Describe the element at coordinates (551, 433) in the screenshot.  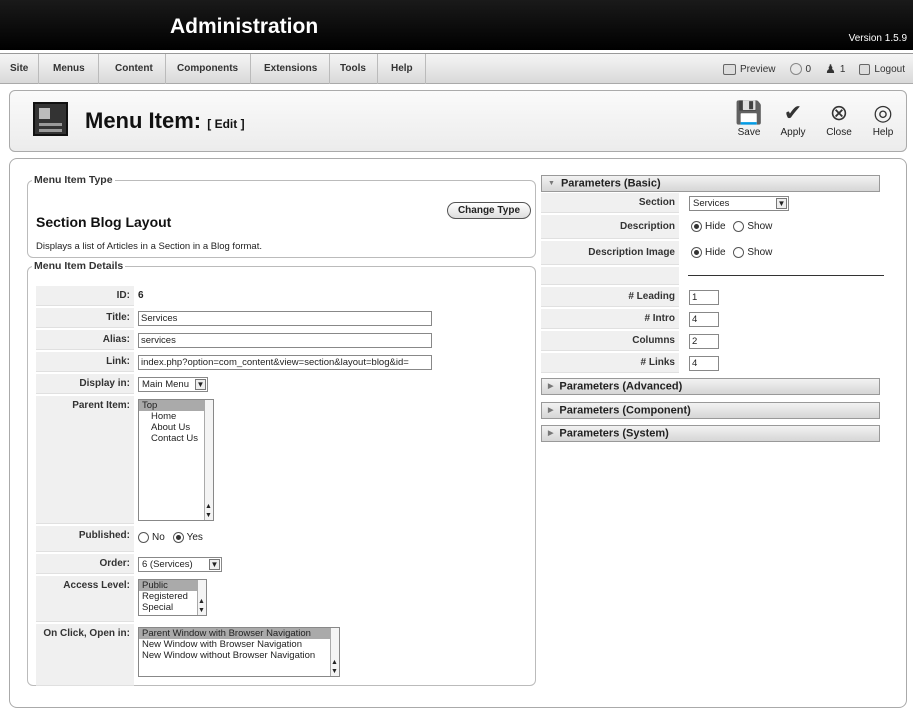
I see `caret-right-icon: ▶` at that location.